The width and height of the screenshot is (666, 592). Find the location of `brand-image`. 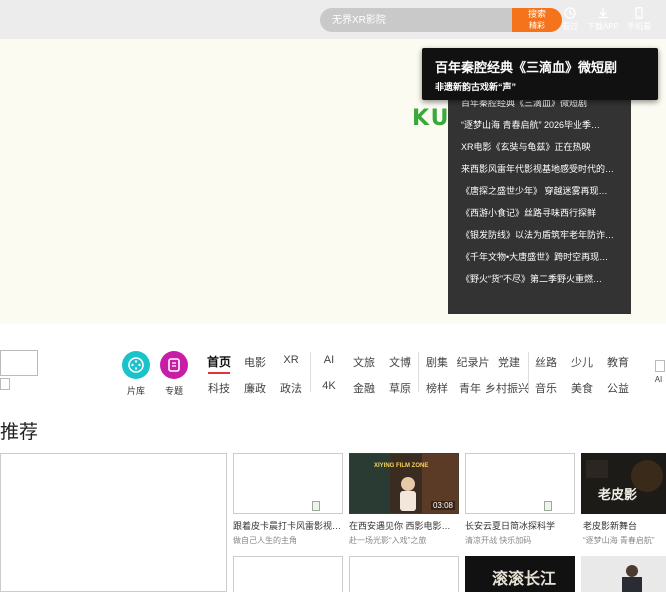

brand-image is located at coordinates (19, 363).